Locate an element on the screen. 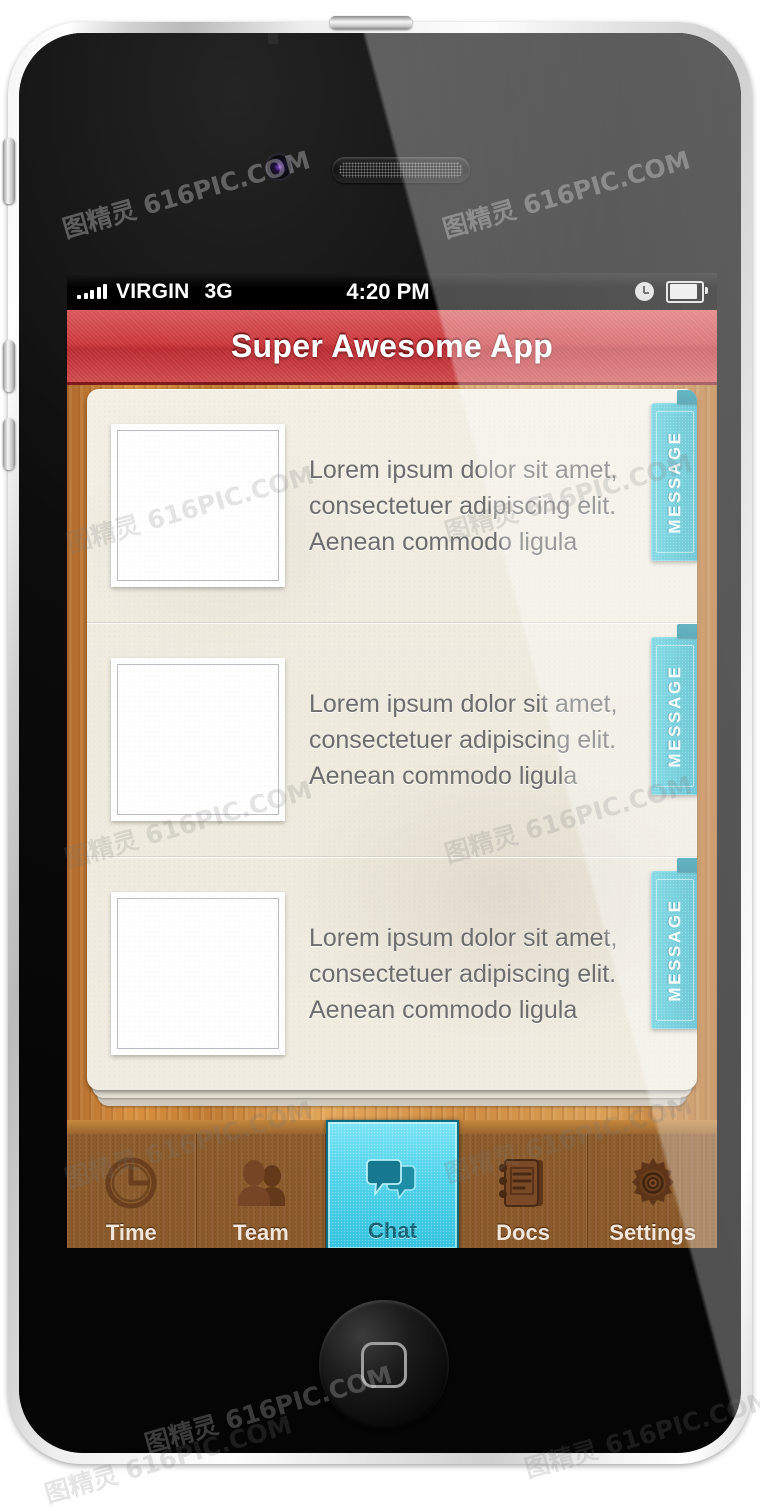  alarm-clock-icon is located at coordinates (644, 291).